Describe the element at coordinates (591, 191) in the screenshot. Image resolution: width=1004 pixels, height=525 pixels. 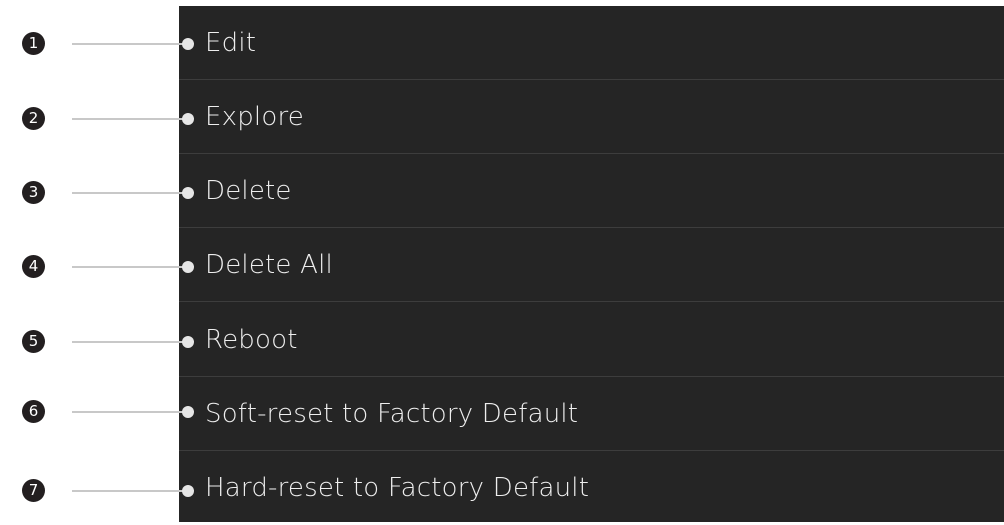
I see `menu-item-delete: Delete` at that location.